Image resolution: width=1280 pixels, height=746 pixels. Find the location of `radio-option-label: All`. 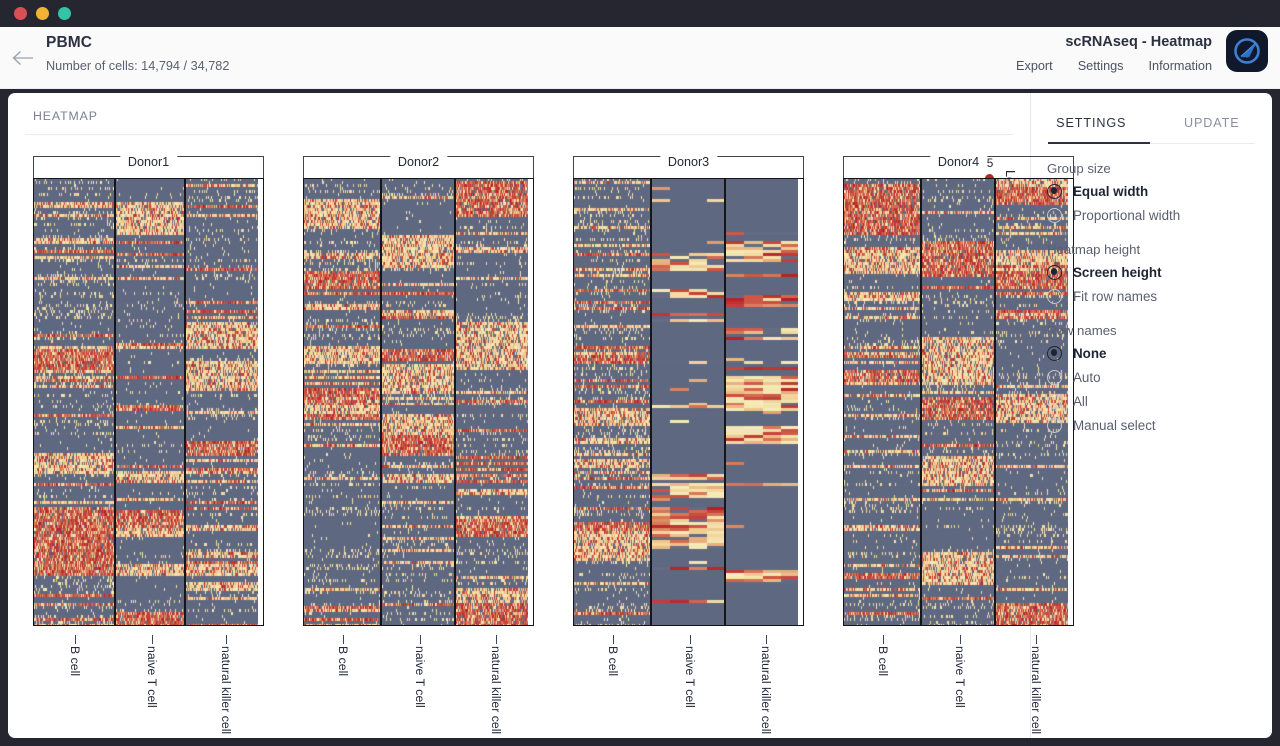

radio-option-label: All is located at coordinates (1080, 401).